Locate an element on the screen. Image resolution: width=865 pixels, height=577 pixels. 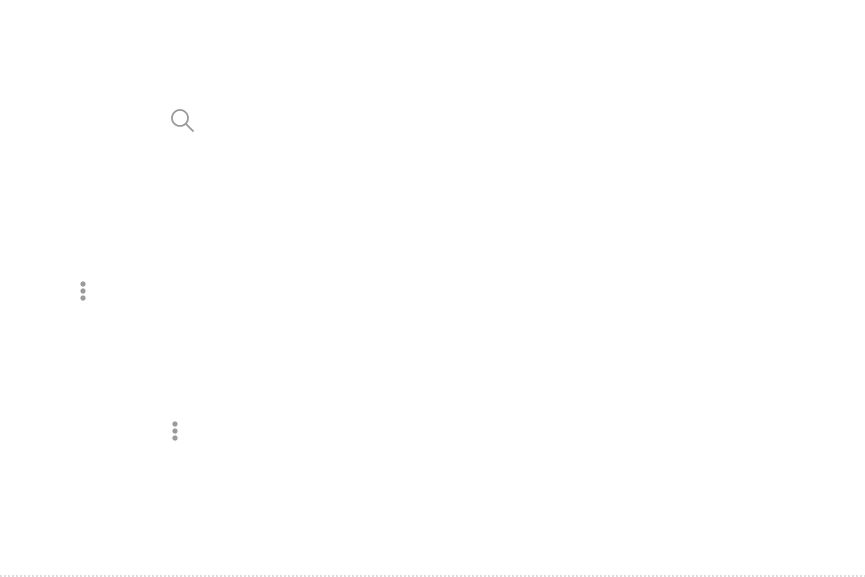
more-options-button-secondary is located at coordinates (175, 431).